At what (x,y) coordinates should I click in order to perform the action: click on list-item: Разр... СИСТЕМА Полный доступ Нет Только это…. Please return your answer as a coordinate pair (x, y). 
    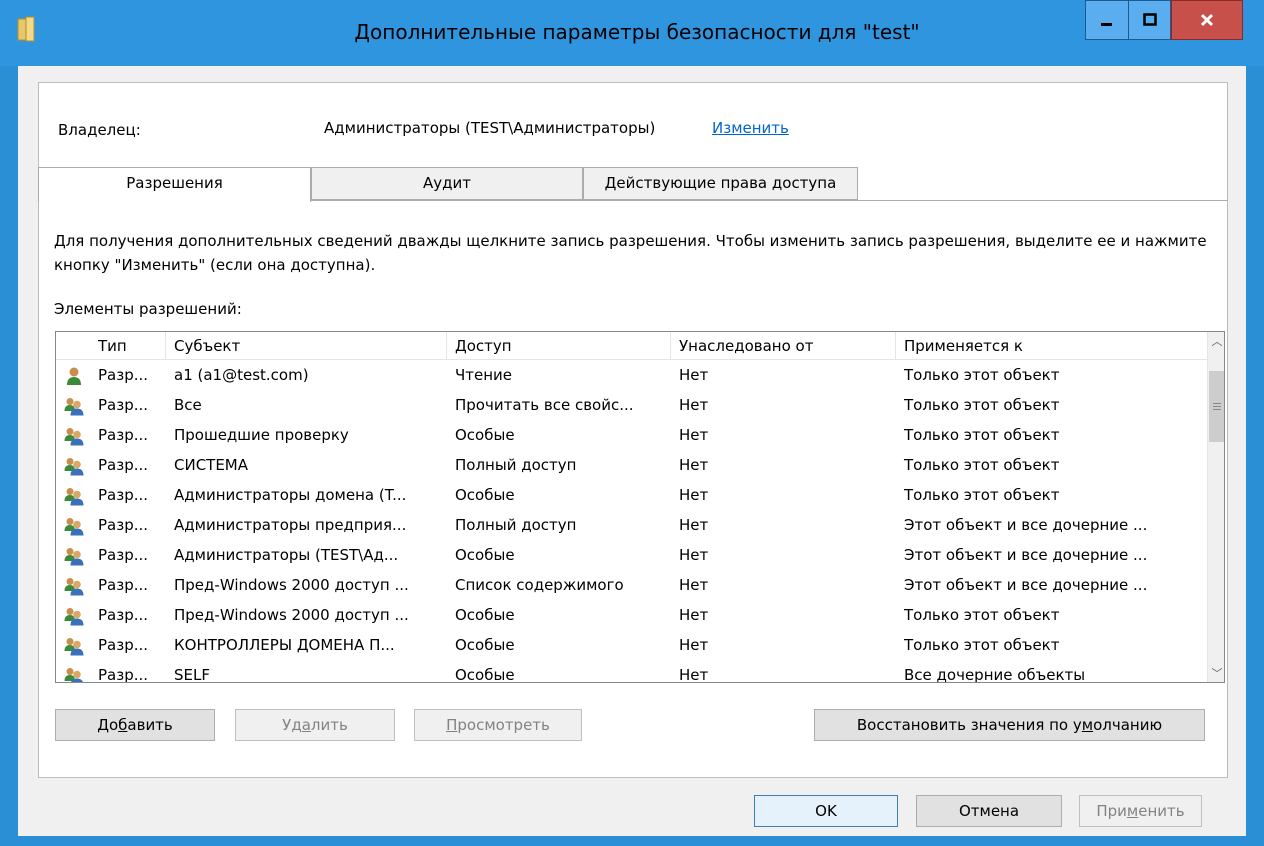
    Looking at the image, I should click on (631, 465).